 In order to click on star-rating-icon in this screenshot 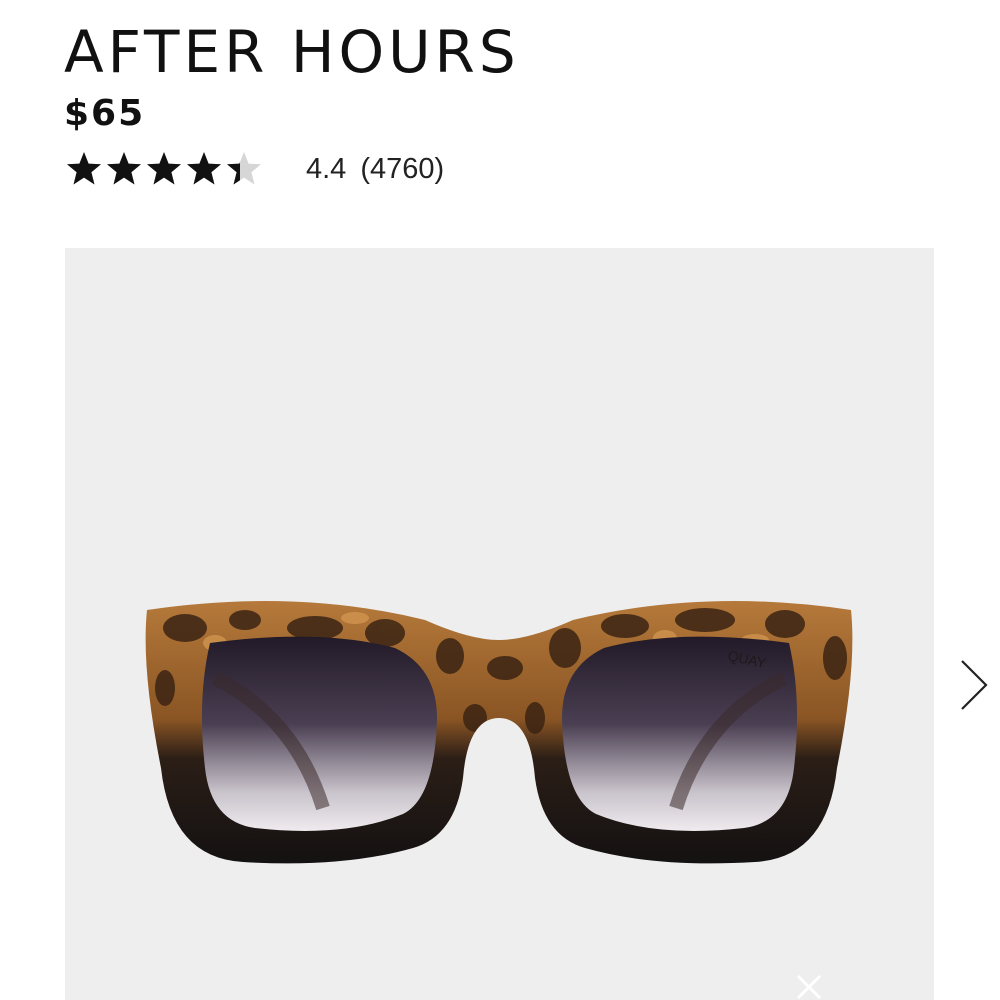, I will do `click(164, 168)`.